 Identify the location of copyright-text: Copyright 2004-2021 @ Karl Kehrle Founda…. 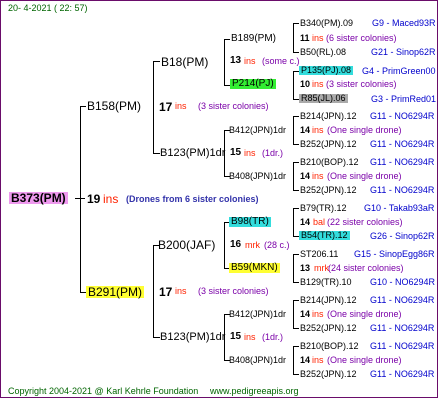
(103, 391).